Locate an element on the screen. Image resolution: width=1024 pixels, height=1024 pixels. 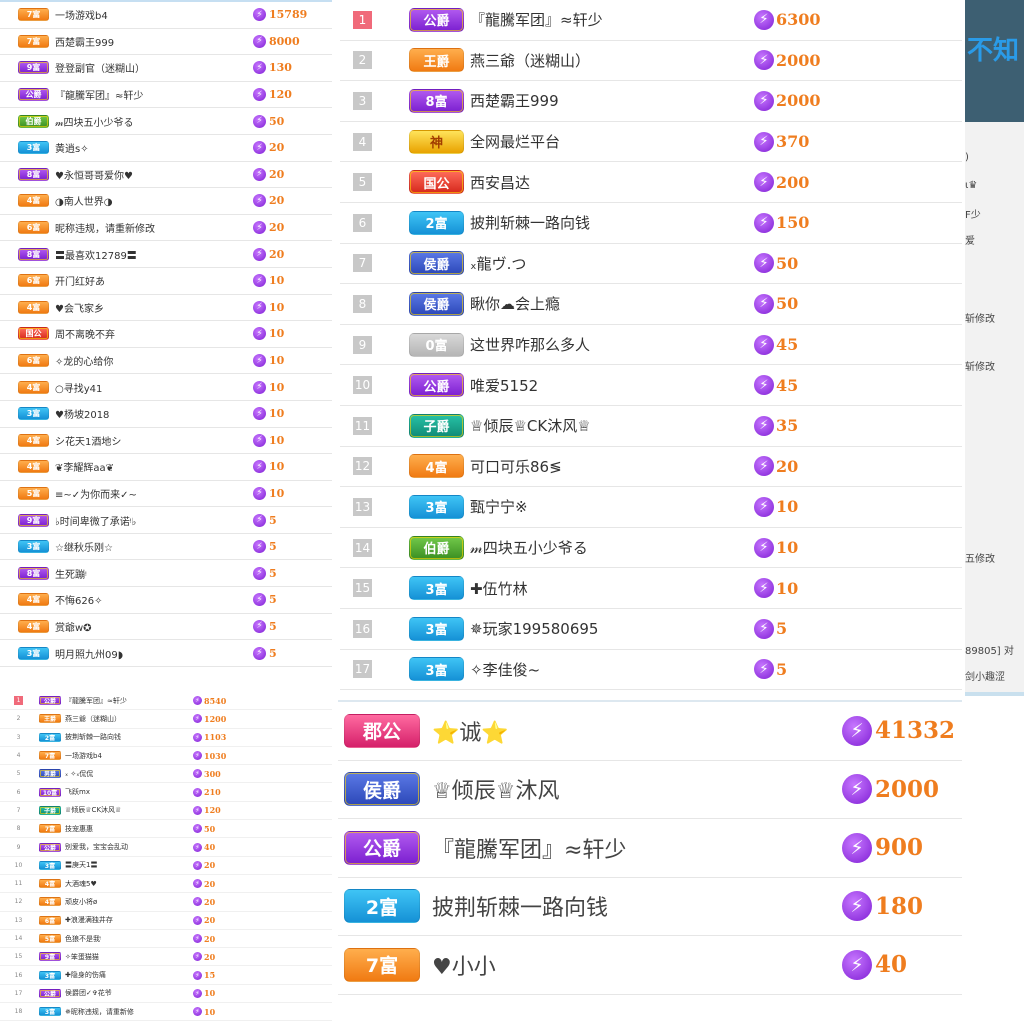
user-name: 别爱我，宝宝会乱动 is located at coordinates (129, 847).